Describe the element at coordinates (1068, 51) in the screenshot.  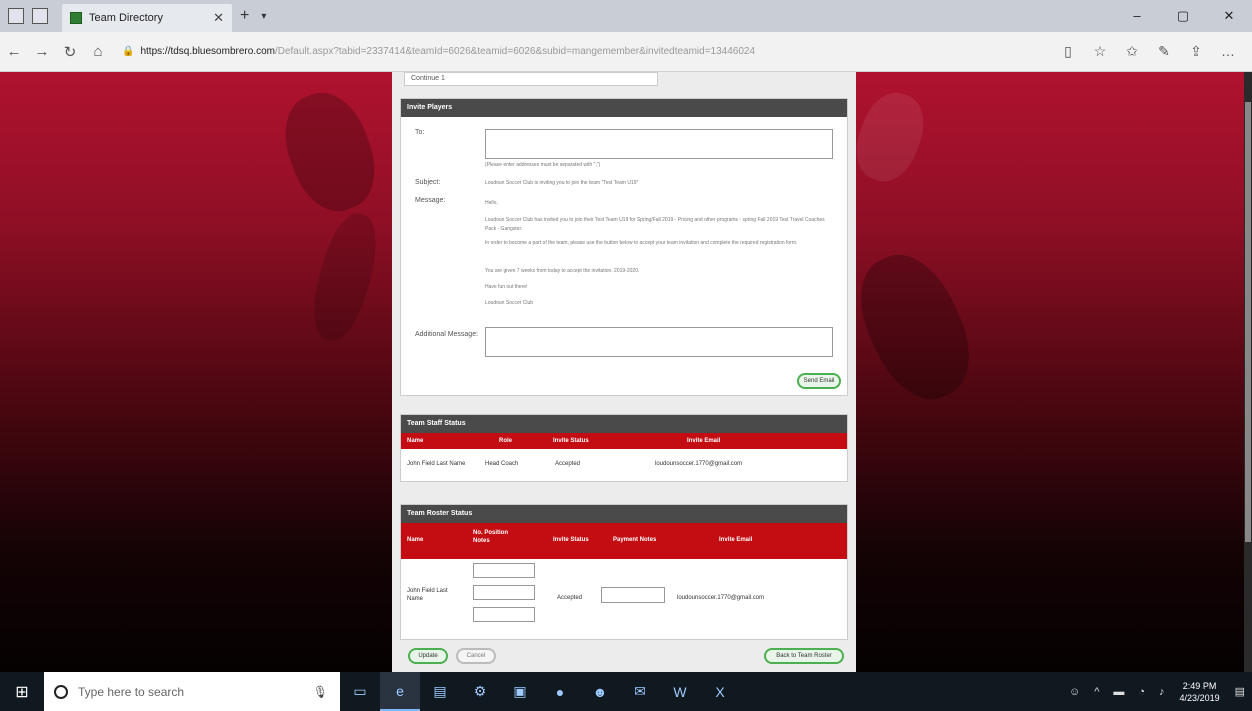
I see `reading-view-icon: ▯` at that location.